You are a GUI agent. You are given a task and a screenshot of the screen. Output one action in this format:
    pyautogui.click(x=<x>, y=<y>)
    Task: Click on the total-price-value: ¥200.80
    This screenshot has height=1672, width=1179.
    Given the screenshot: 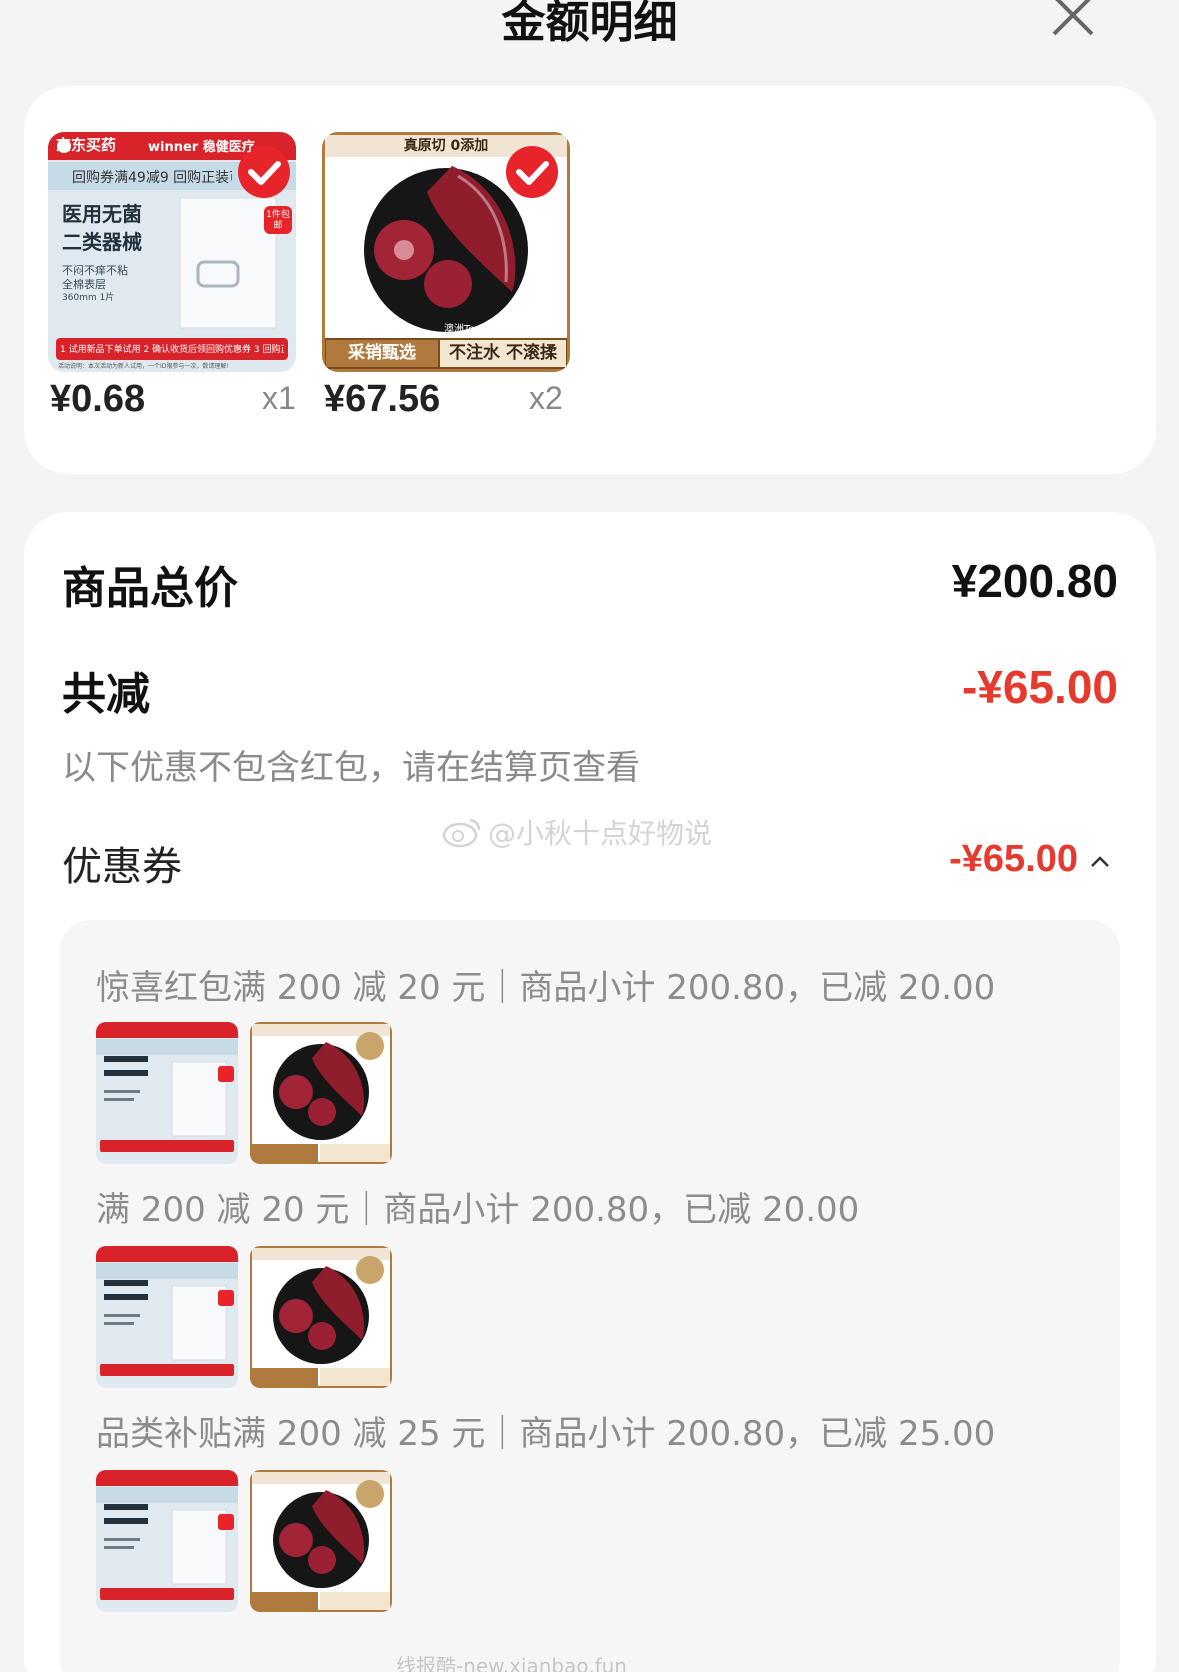 What is the action you would take?
    pyautogui.click(x=1034, y=581)
    